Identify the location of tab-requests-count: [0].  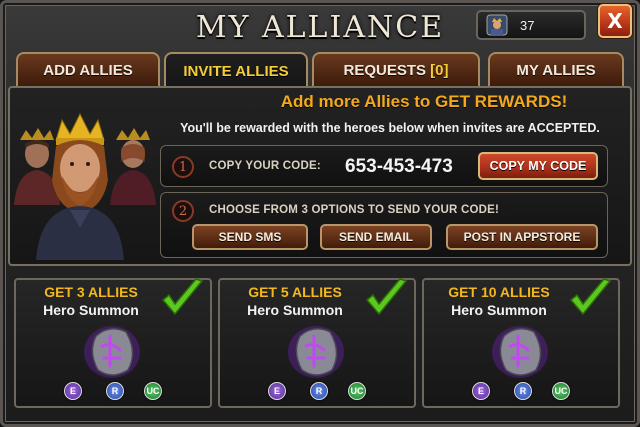
(439, 70).